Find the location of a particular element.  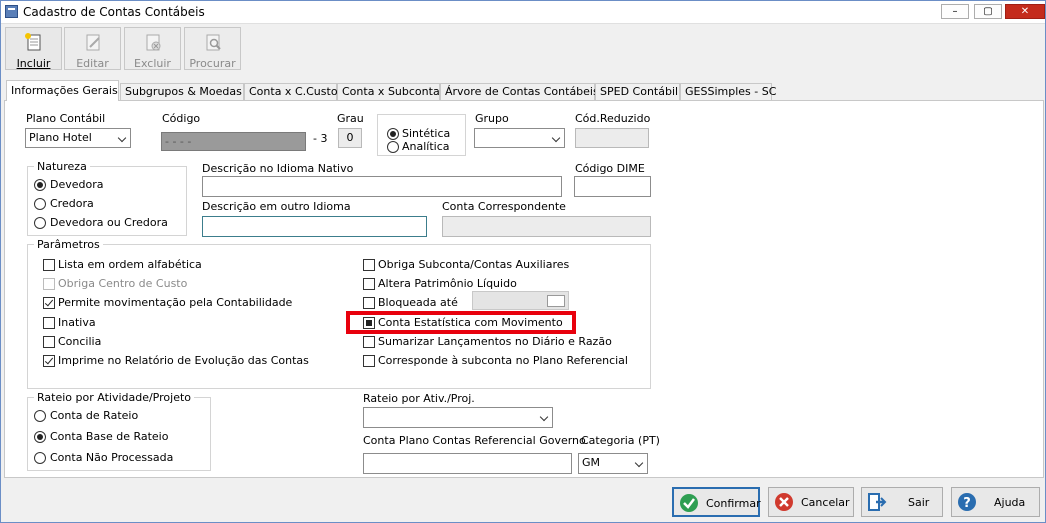

correspondente-field is located at coordinates (546, 226).